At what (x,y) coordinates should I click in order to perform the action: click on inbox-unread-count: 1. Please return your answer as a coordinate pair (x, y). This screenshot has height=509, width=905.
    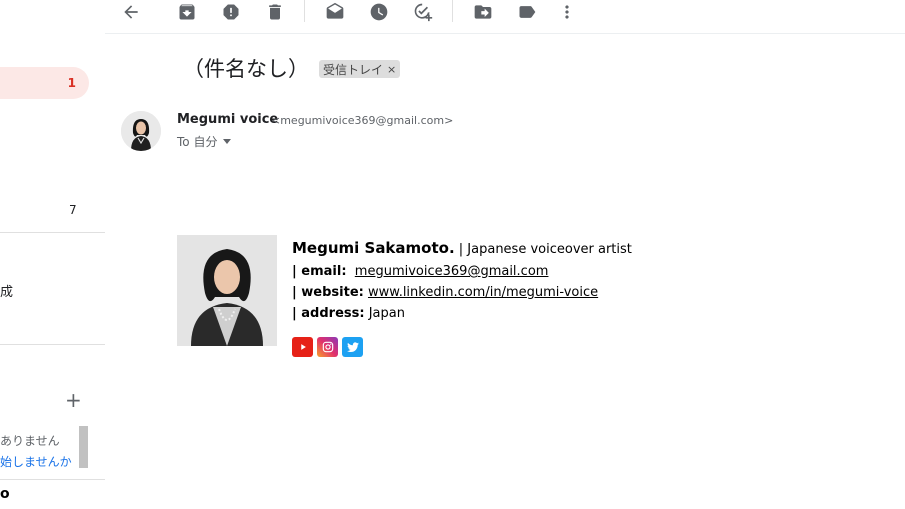
    Looking at the image, I should click on (71, 83).